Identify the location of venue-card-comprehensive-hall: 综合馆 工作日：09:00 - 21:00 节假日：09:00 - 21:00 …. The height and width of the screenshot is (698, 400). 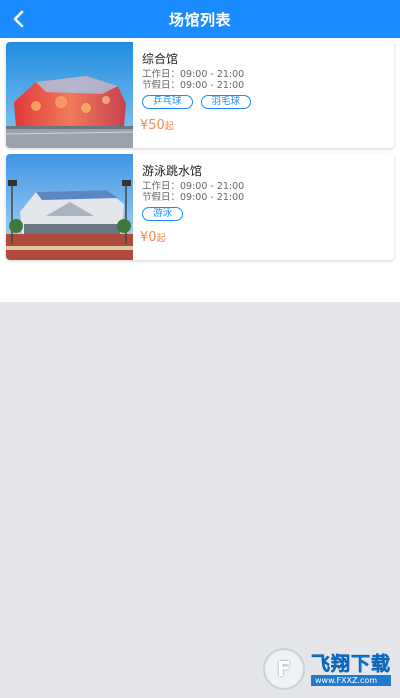
(200, 95).